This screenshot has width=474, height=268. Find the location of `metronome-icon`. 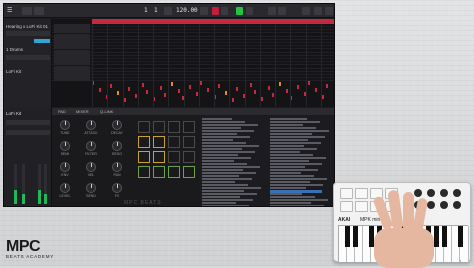

metronome-icon is located at coordinates (168, 11).